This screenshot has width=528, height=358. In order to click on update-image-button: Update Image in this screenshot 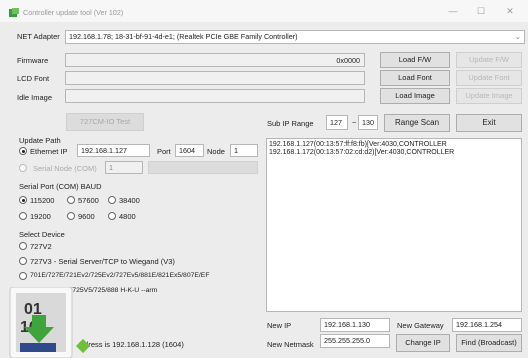, I will do `click(489, 96)`.